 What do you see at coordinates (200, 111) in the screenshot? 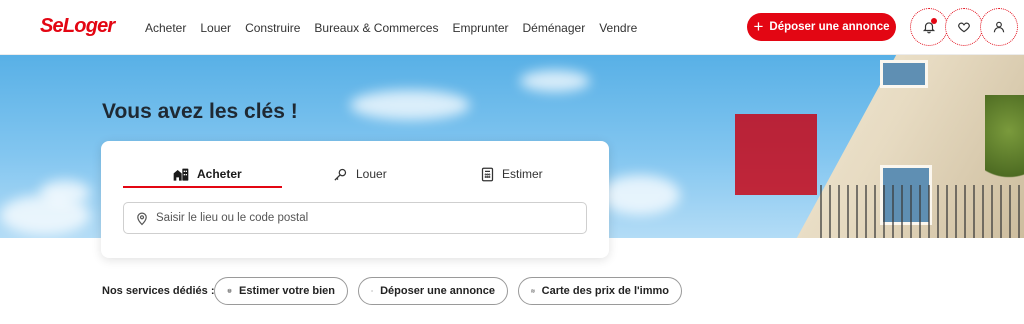
I see `hero-title: Vous avez les clés !` at bounding box center [200, 111].